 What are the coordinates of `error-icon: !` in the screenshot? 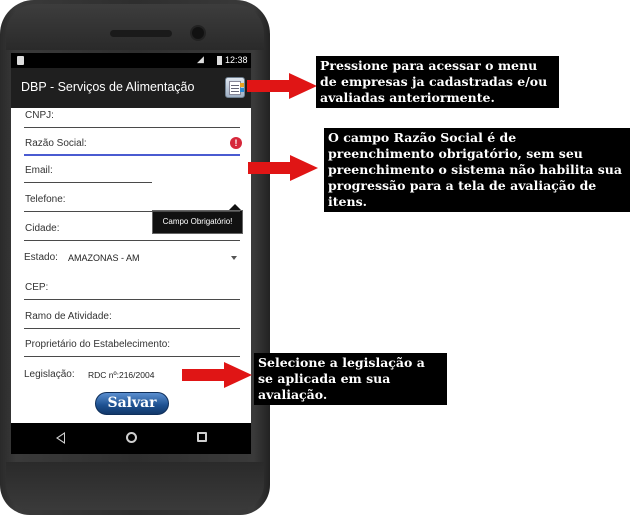 It's located at (236, 143).